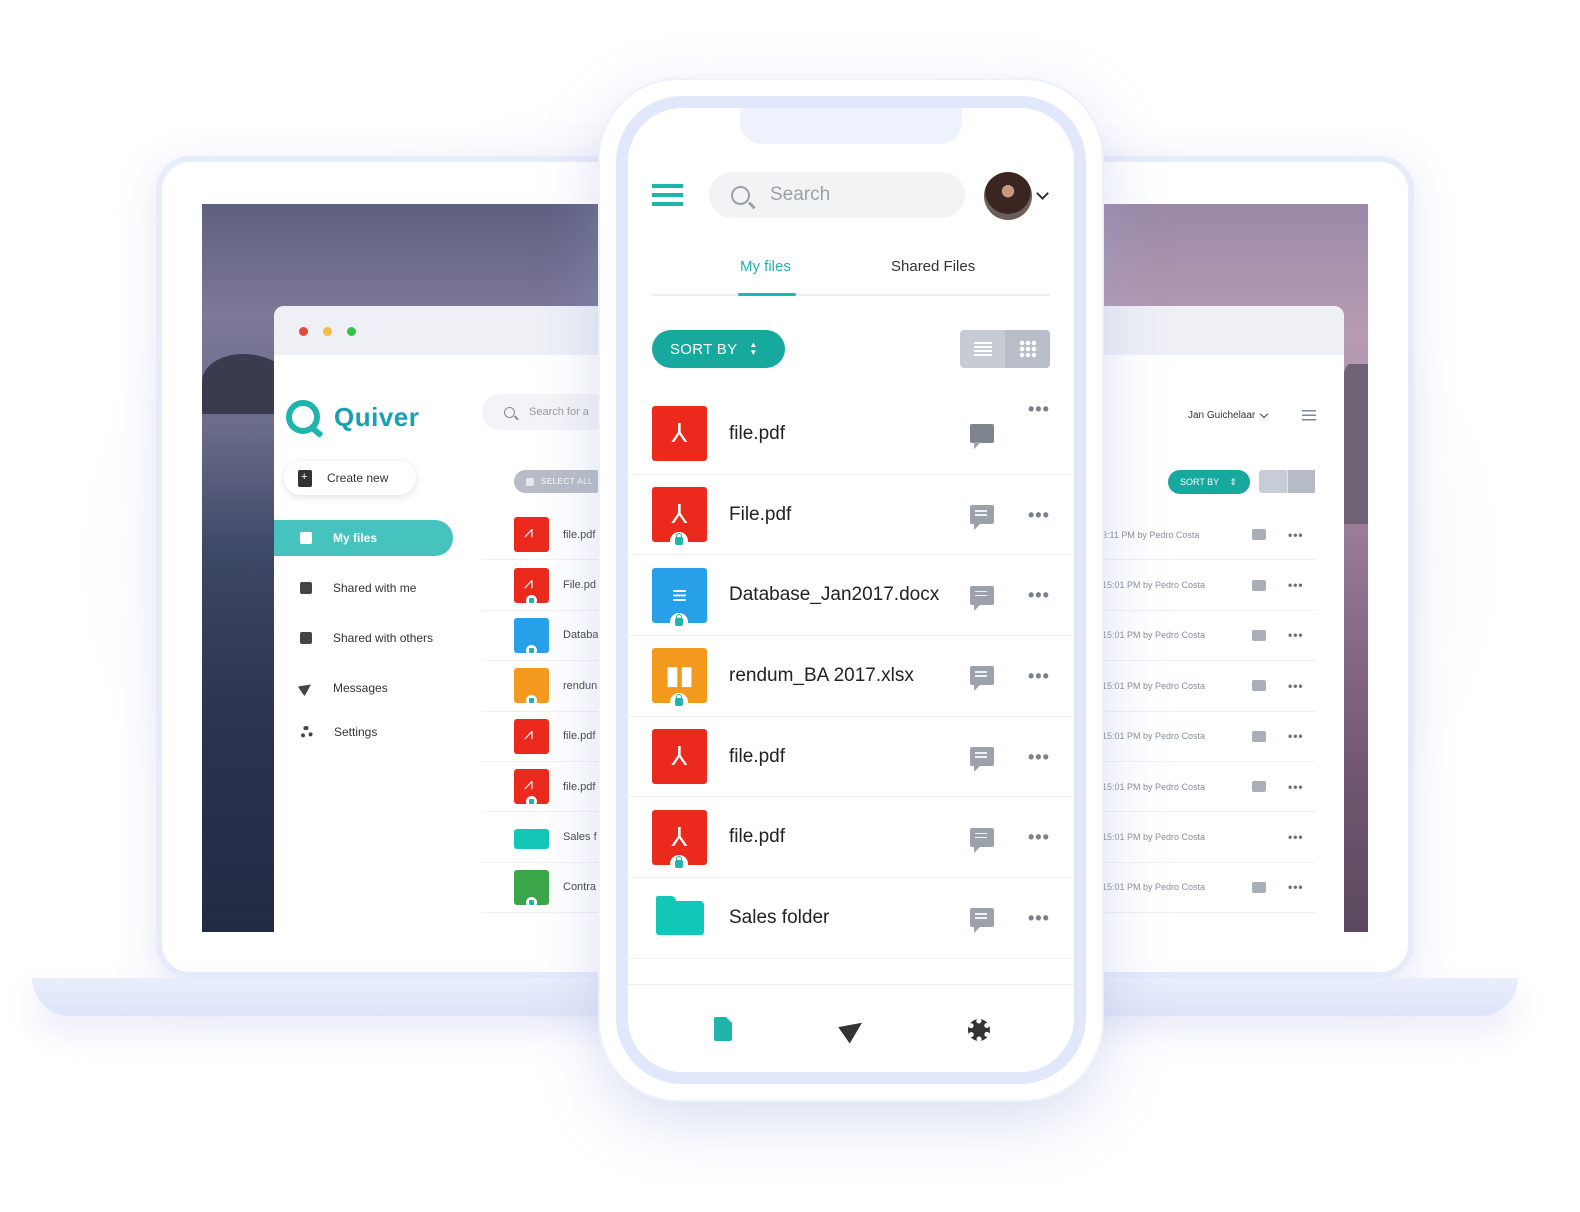  I want to click on select-all-button: SELECT ALL, so click(560, 481).